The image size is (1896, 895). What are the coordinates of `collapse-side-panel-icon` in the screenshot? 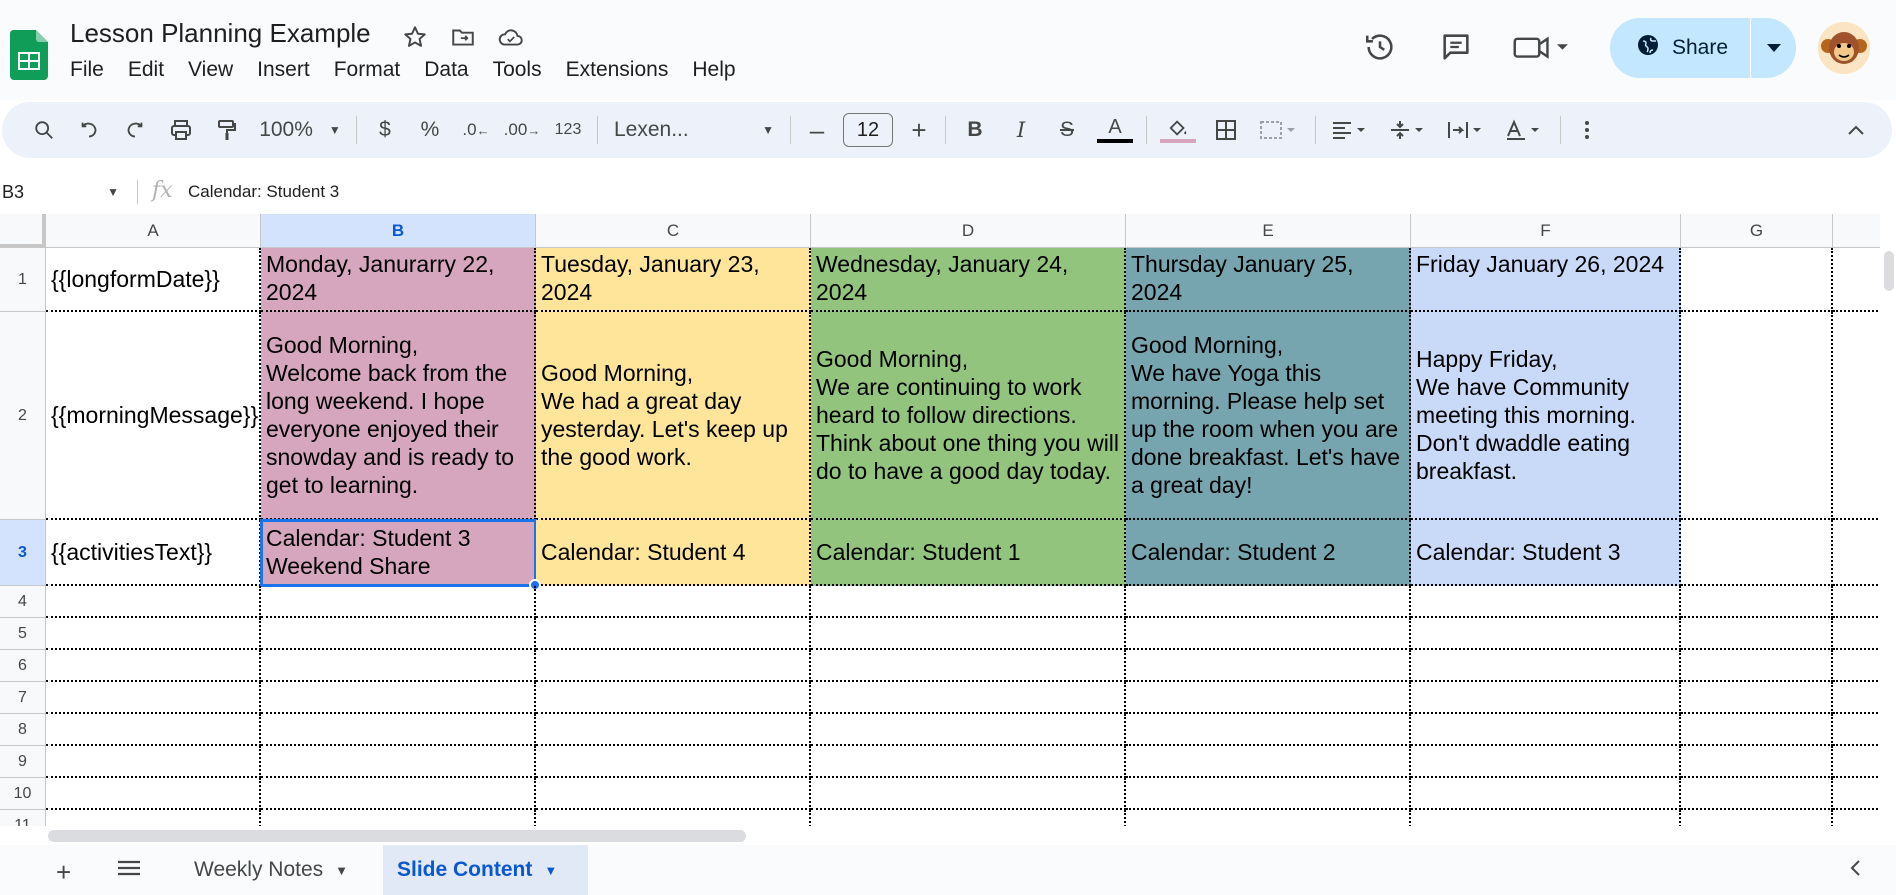 It's located at (1855, 870).